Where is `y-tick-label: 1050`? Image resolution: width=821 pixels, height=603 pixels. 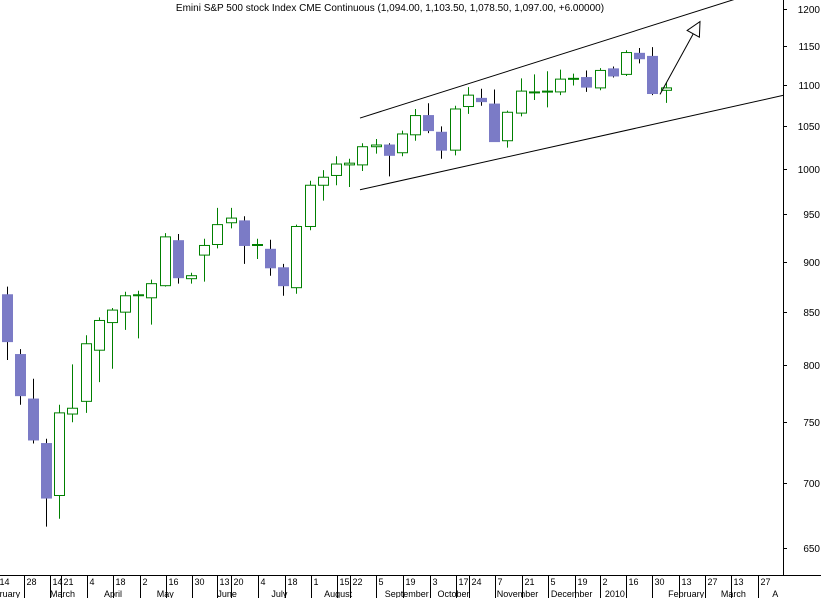
y-tick-label: 1050 is located at coordinates (809, 127).